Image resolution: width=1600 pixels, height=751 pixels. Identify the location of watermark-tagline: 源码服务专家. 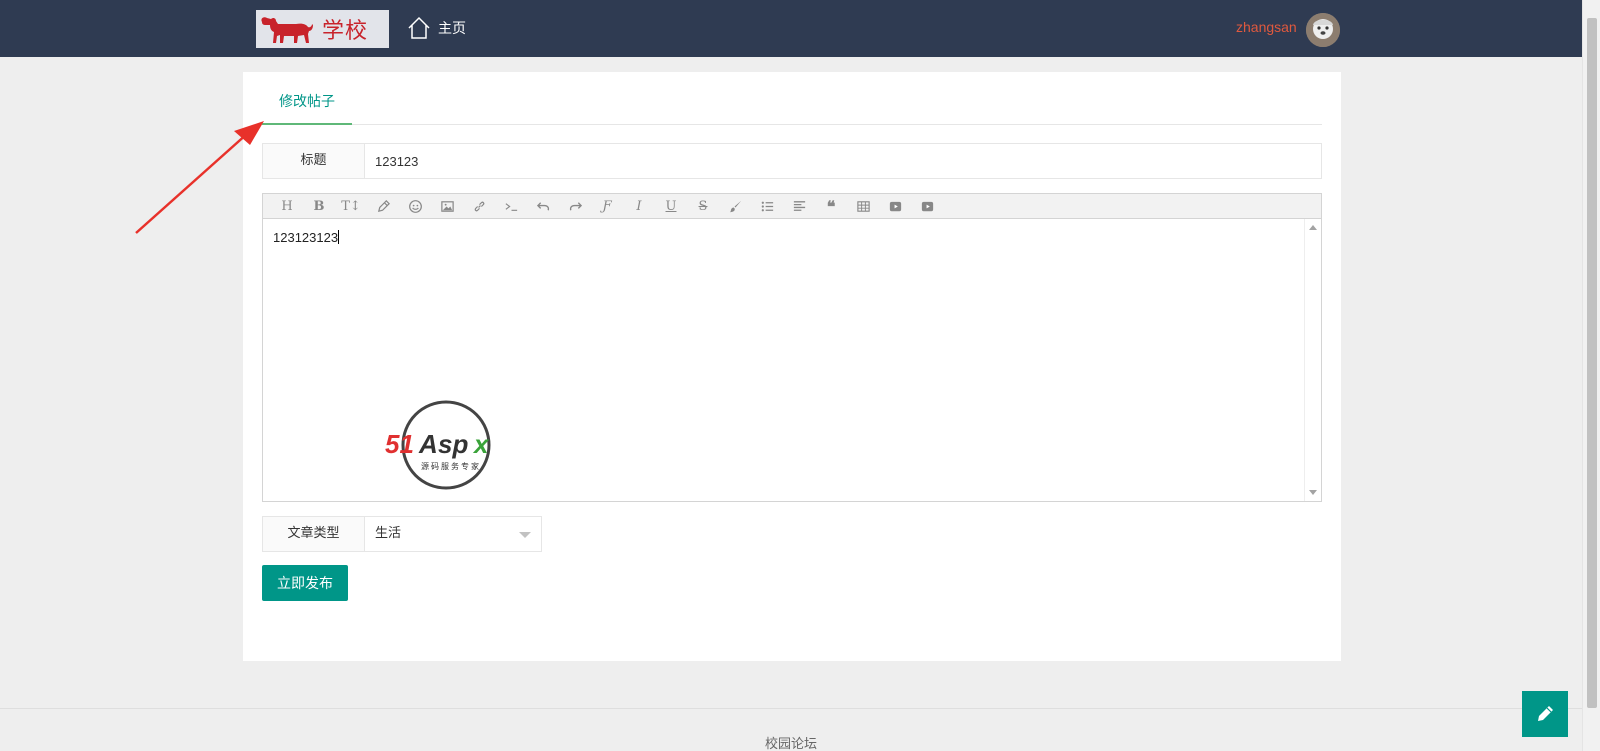
(451, 466).